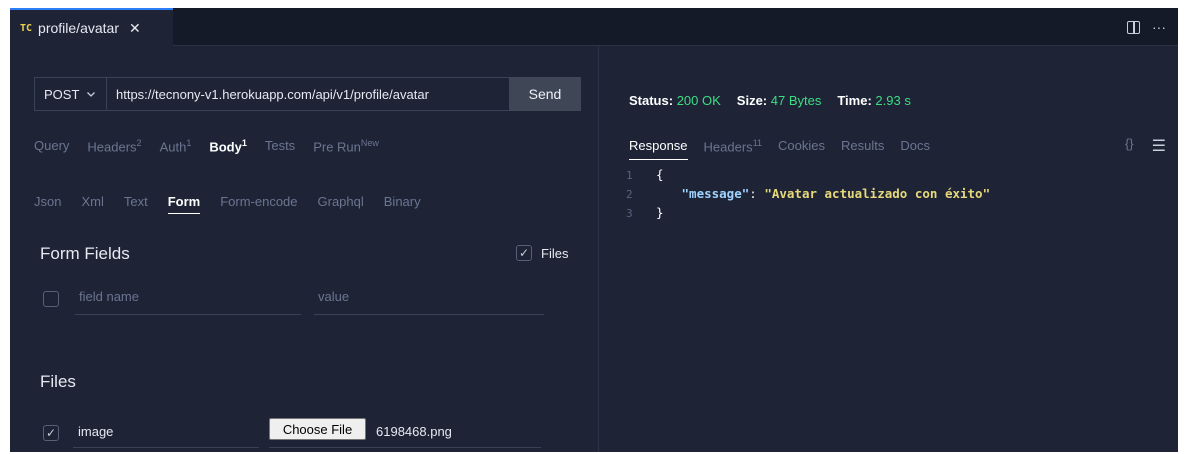 The image size is (1186, 454). What do you see at coordinates (51, 146) in the screenshot?
I see `tab-query: Query` at bounding box center [51, 146].